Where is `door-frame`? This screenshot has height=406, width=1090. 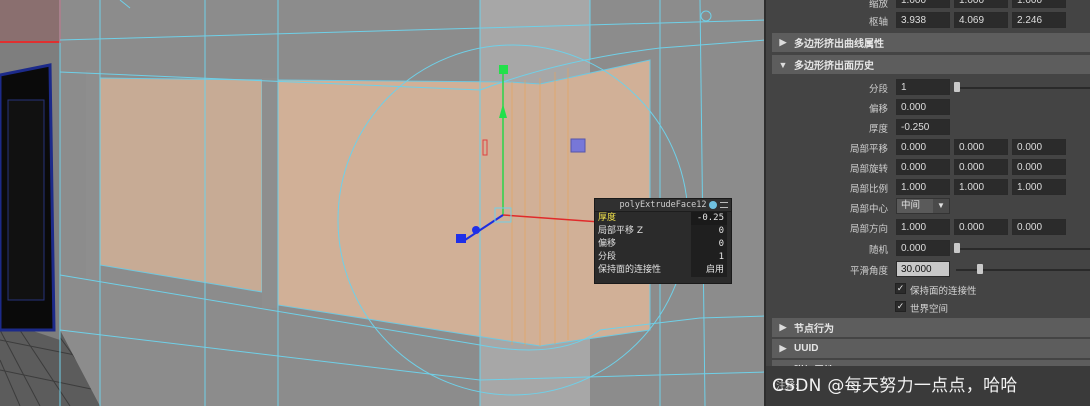
door-frame is located at coordinates (26, 200).